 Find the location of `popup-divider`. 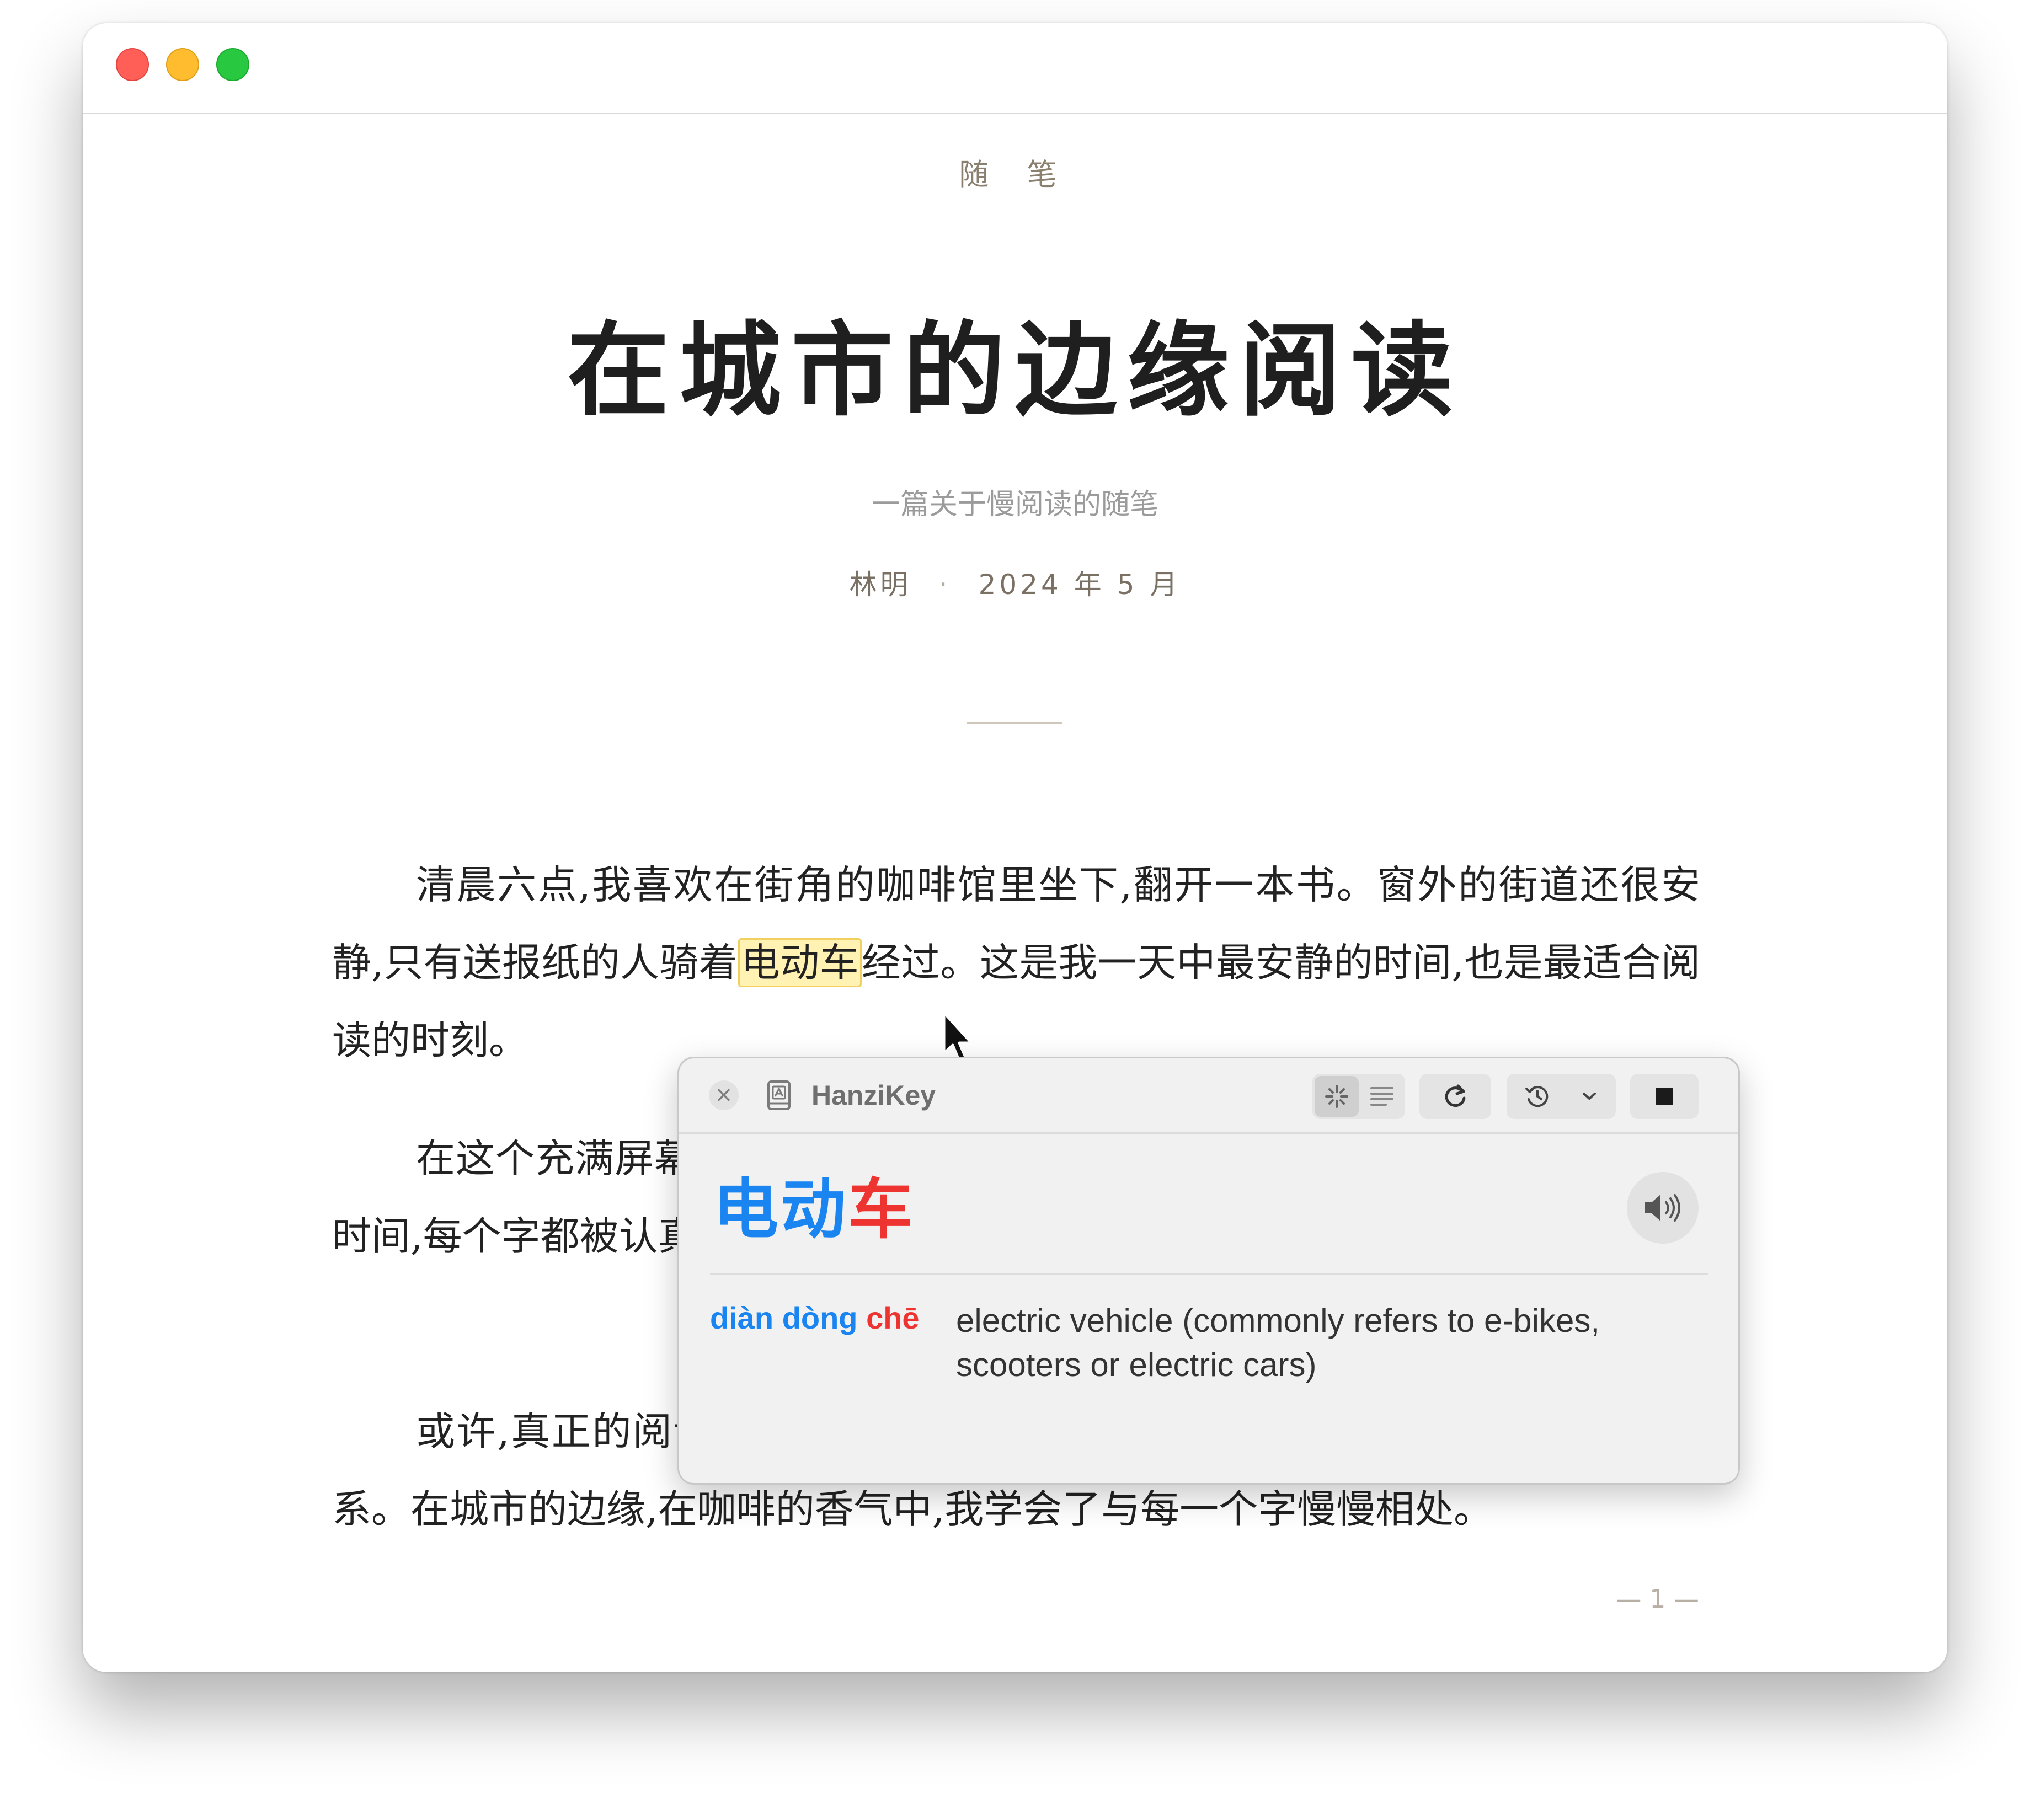

popup-divider is located at coordinates (1209, 1274).